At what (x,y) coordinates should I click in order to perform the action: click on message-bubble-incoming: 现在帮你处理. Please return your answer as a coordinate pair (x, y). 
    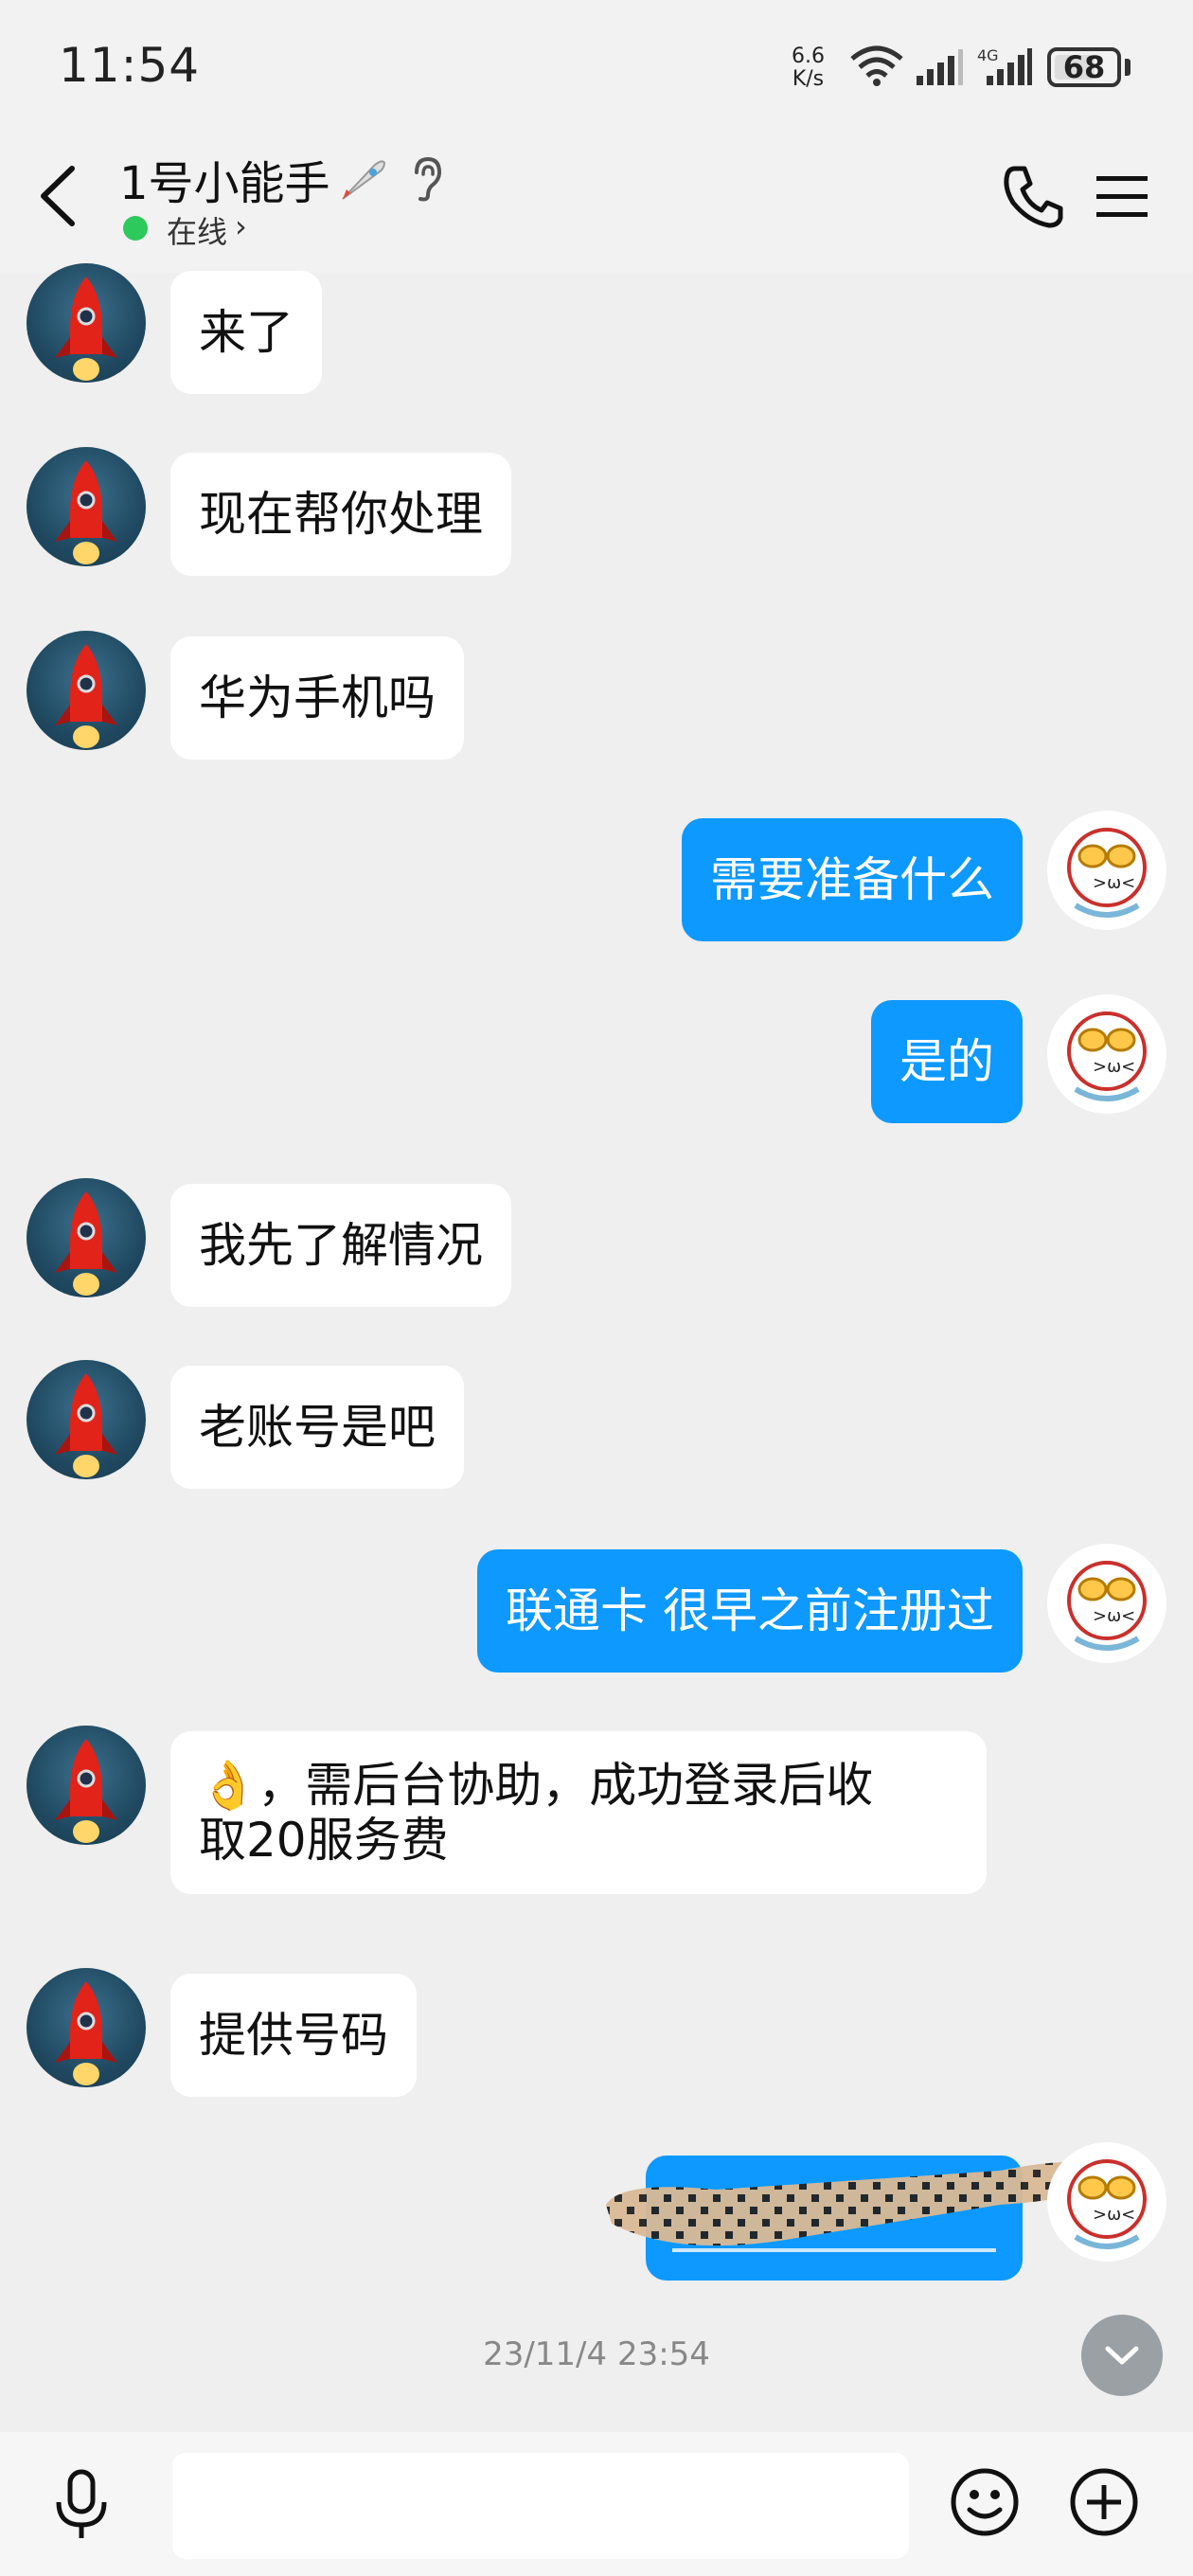
    Looking at the image, I should click on (340, 514).